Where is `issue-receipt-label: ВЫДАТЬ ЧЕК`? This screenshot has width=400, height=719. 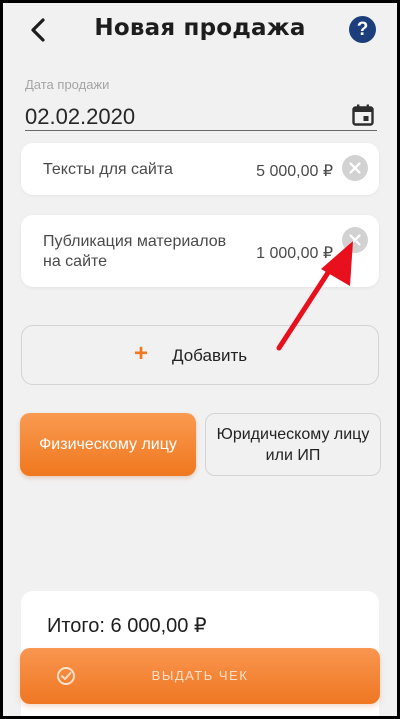 issue-receipt-label: ВЫДАТЬ ЧЕК is located at coordinates (200, 675).